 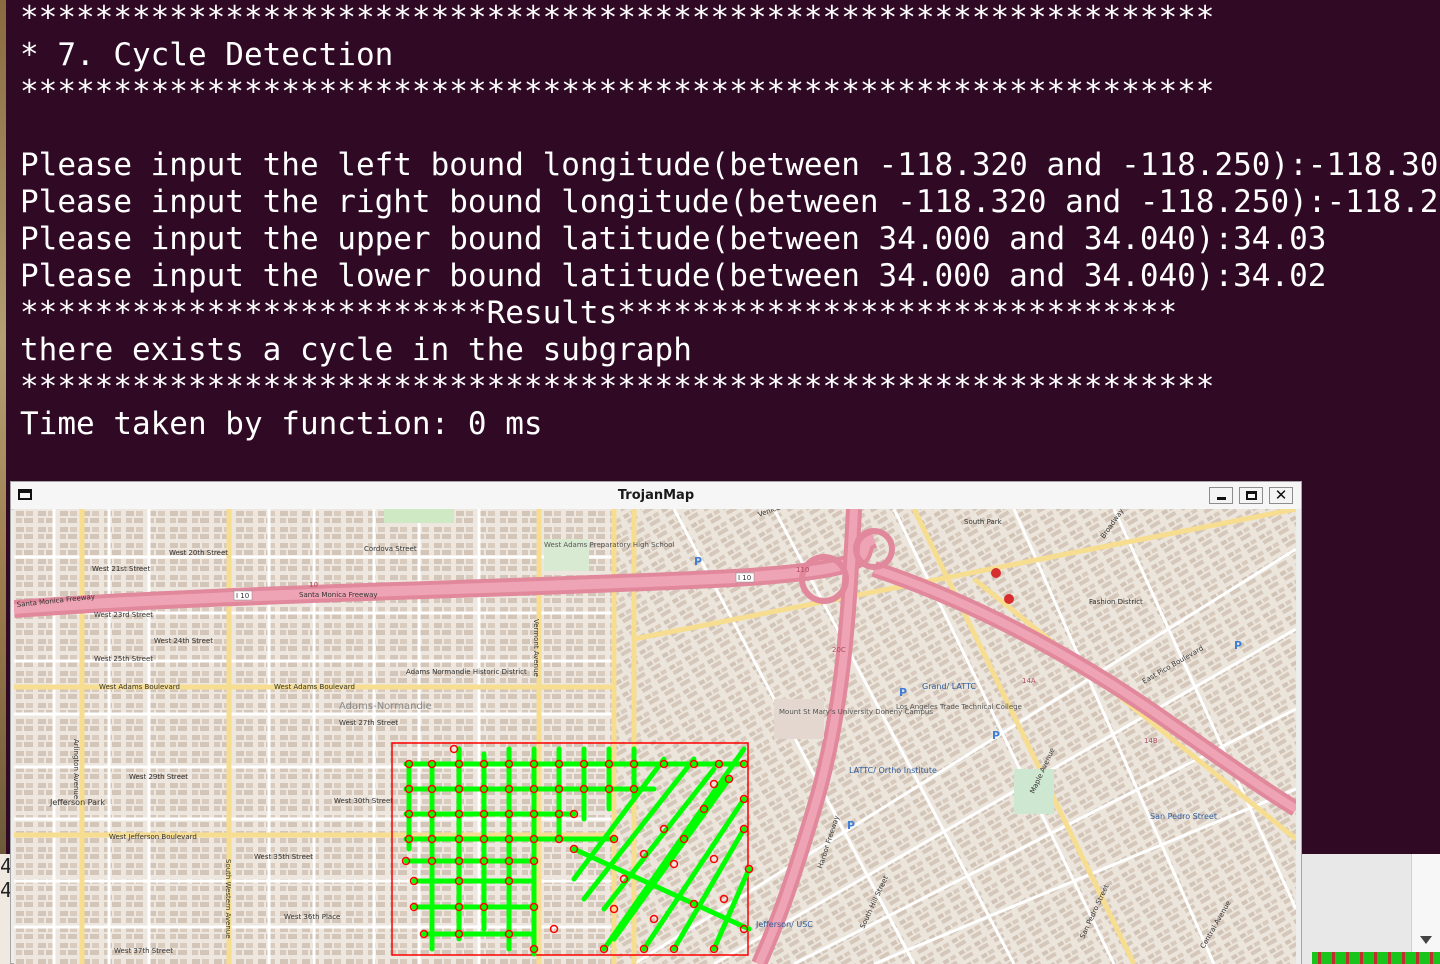 I want to click on svg-text: West 35th Street, so click(x=283, y=857).